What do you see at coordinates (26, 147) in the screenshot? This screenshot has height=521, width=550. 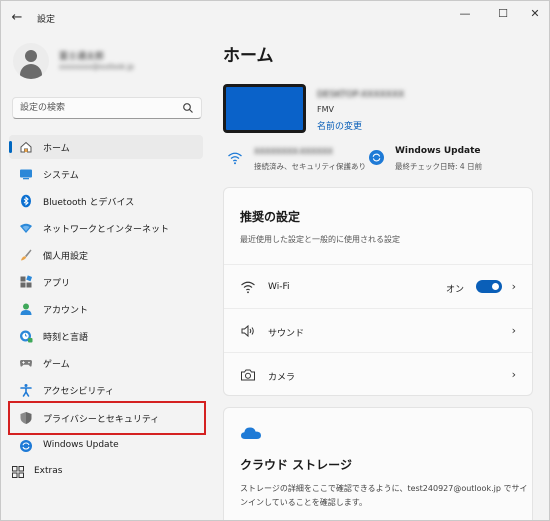 I see `home-icon` at bounding box center [26, 147].